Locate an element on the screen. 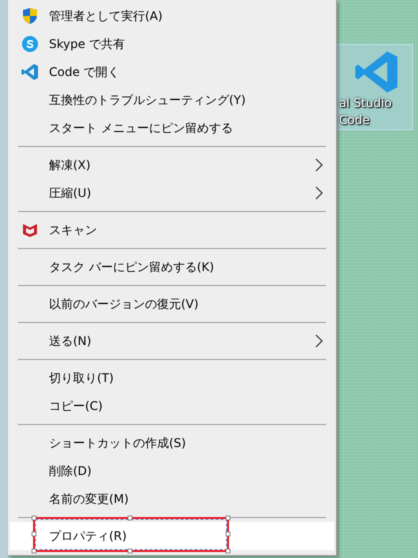 The width and height of the screenshot is (418, 558). menu-item-label: スタート メニューにピン留めする is located at coordinates (141, 128).